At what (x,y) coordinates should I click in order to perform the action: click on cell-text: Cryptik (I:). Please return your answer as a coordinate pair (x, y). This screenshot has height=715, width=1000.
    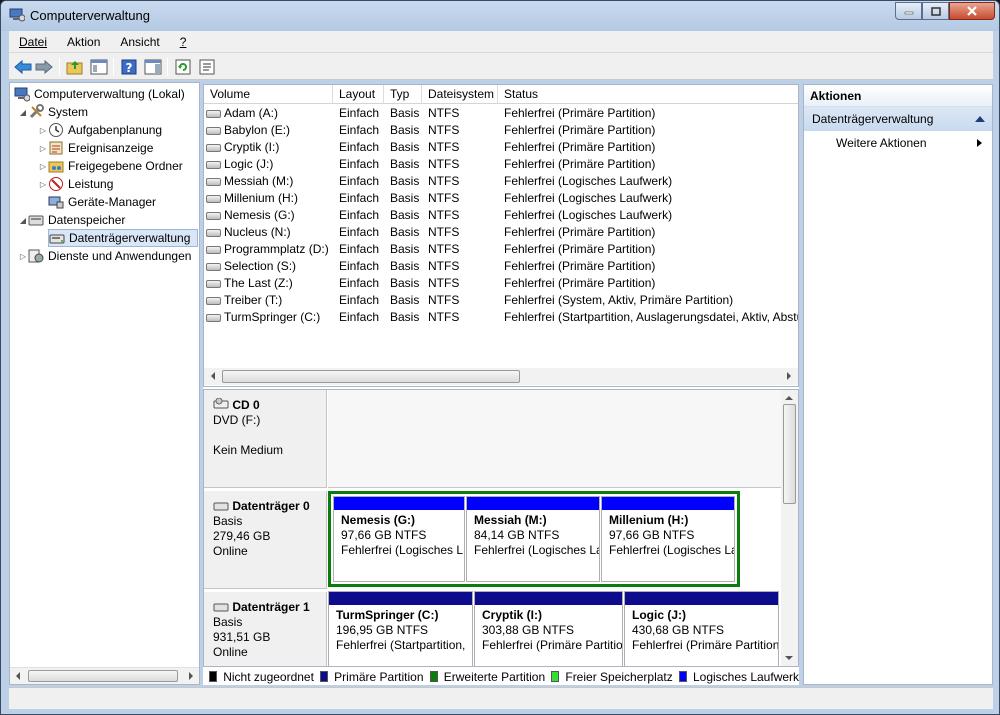
    Looking at the image, I should click on (252, 147).